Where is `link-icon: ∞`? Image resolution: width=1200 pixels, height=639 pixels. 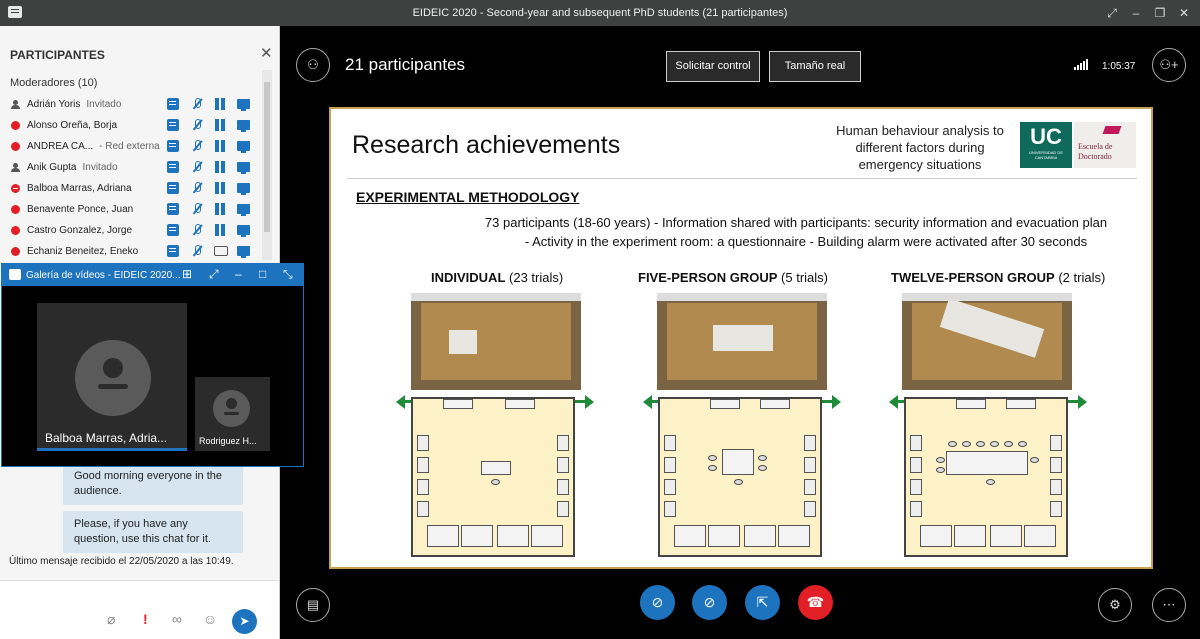
link-icon: ∞ is located at coordinates (177, 619).